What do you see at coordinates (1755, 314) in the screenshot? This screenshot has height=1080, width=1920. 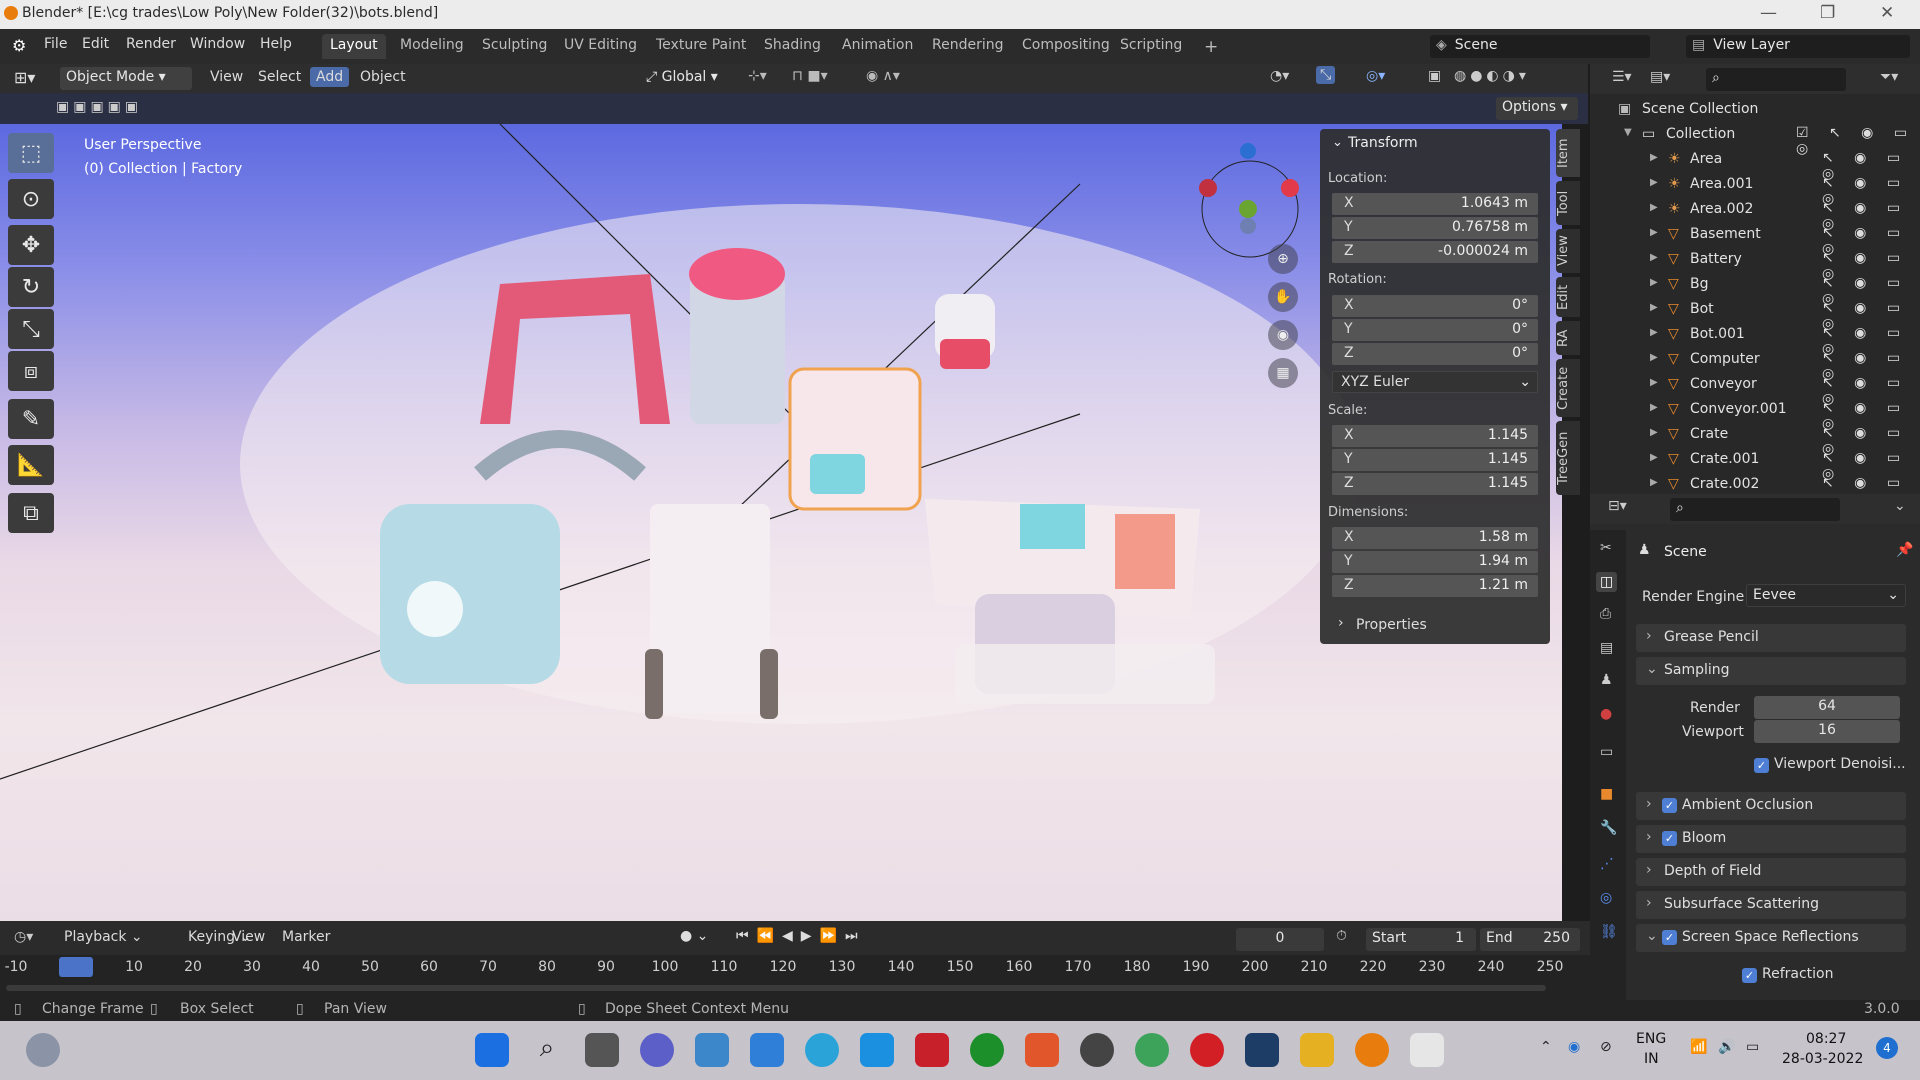 I see `outliner-item: ▶ ▽ Bot ↖ ◉ ▭ ◎` at bounding box center [1755, 314].